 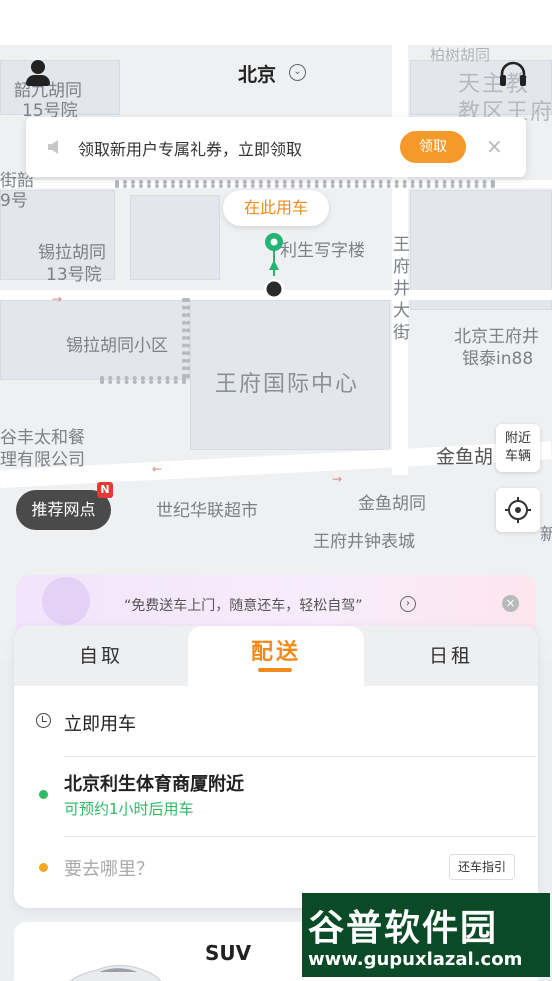 I want to click on vehicle-type: SUV, so click(x=228, y=953).